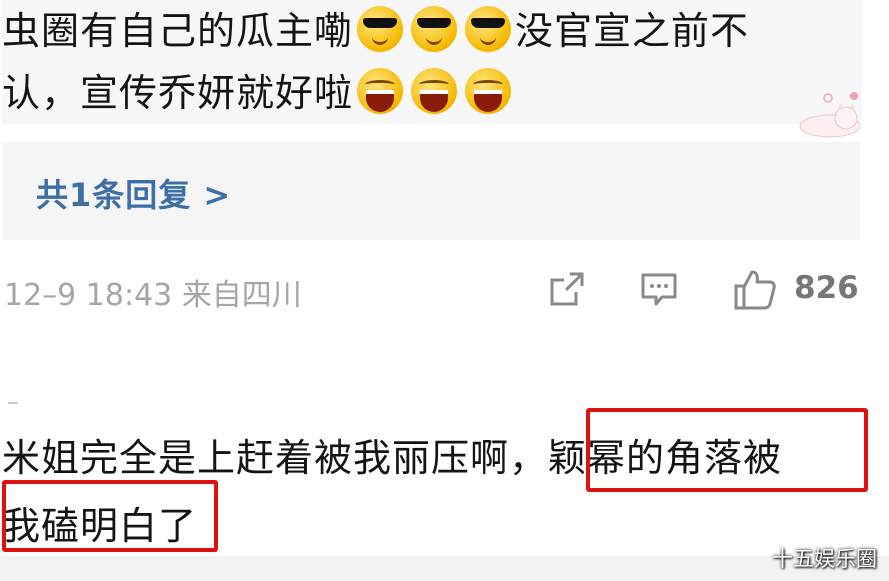 The image size is (889, 581). I want to click on like-icon, so click(755, 290).